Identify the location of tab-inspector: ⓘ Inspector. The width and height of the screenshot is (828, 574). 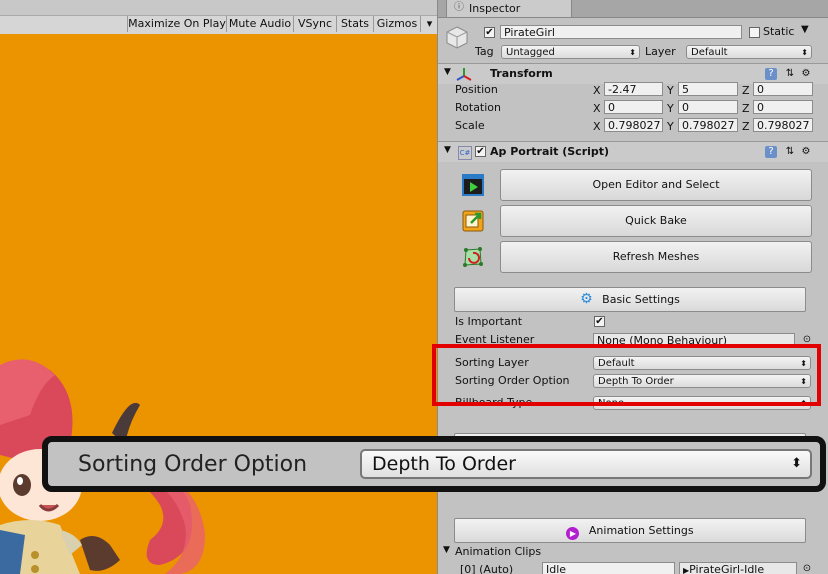
(509, 8).